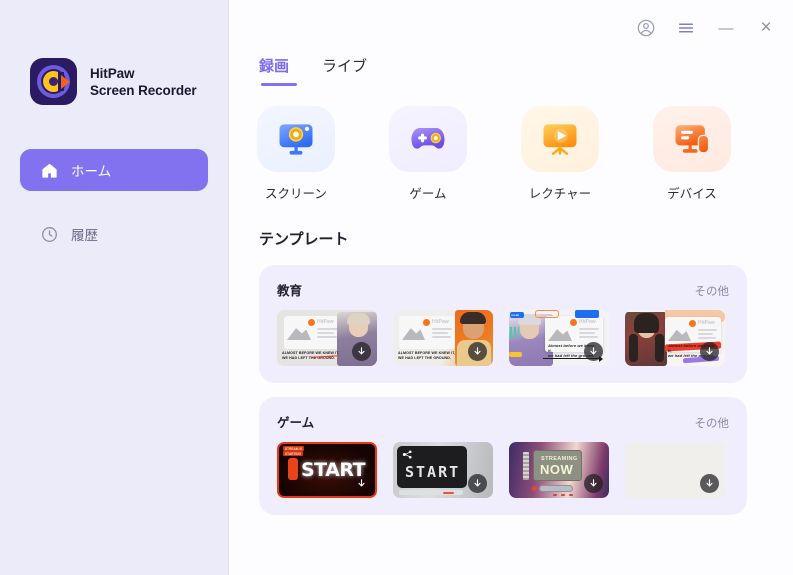 The height and width of the screenshot is (575, 793). Describe the element at coordinates (114, 52) in the screenshot. I see `app-brand: HitPaw Screen Recorder` at that location.